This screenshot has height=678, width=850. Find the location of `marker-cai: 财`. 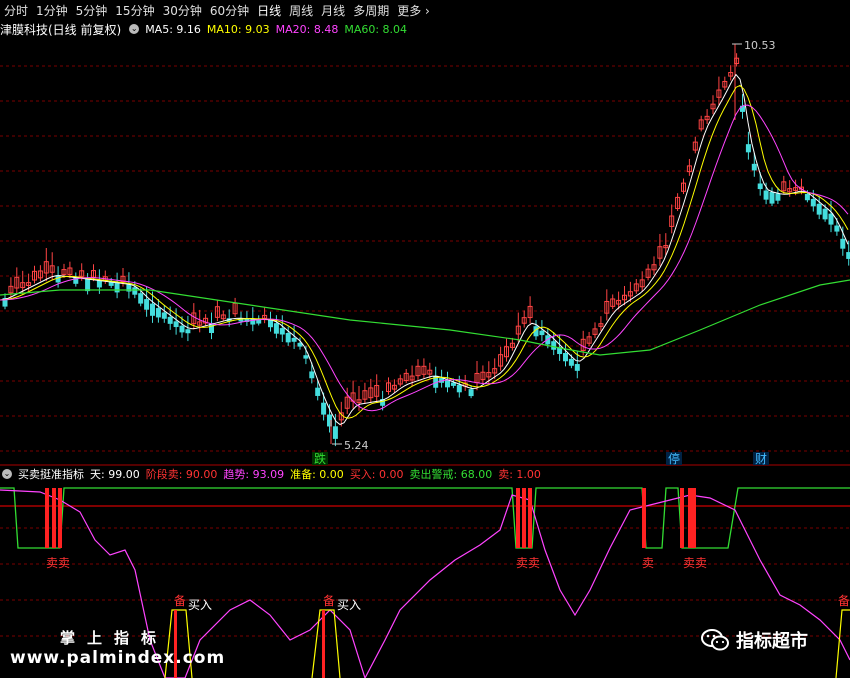

marker-cai: 财 is located at coordinates (761, 459).